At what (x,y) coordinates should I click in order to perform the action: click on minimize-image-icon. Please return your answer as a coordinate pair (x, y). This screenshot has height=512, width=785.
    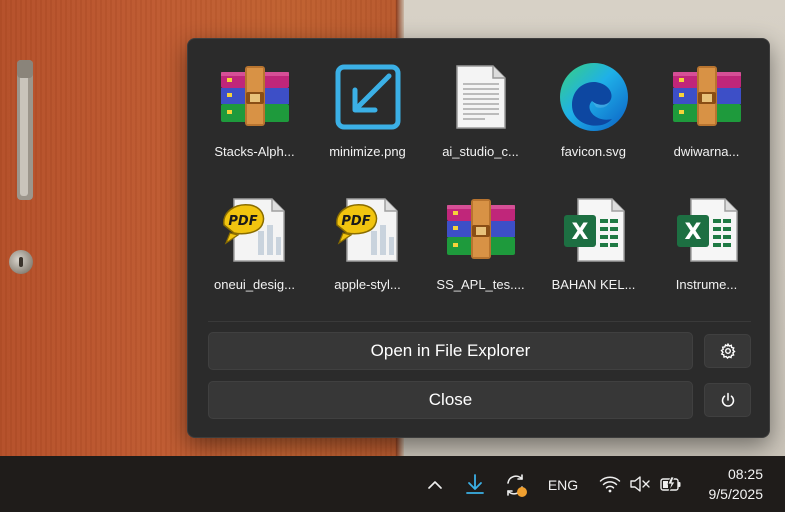
    Looking at the image, I should click on (368, 97).